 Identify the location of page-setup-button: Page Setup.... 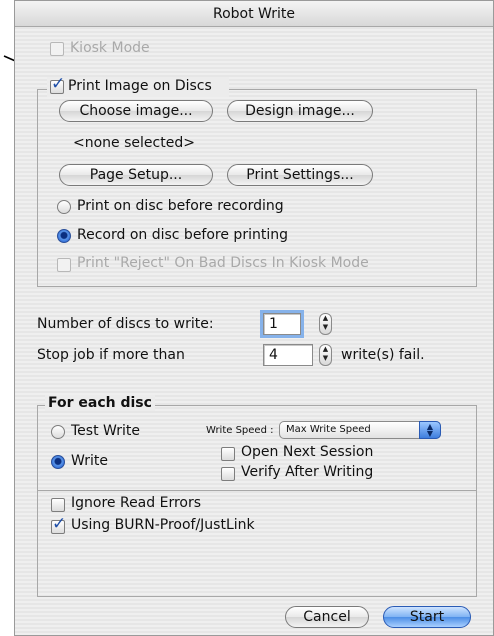
(136, 175).